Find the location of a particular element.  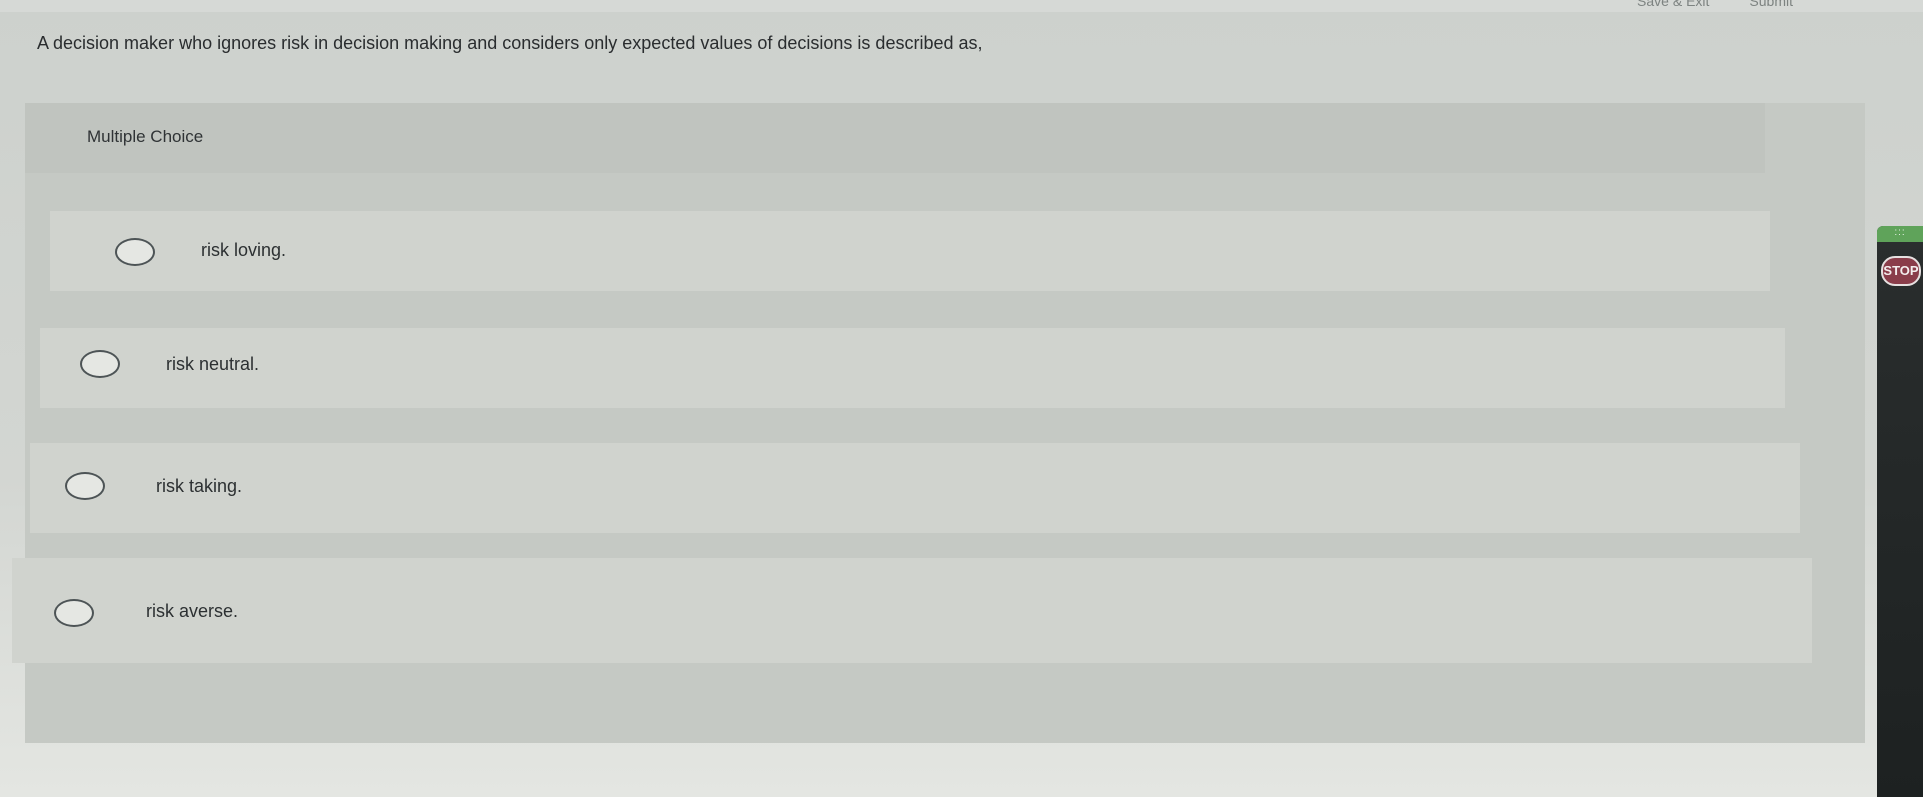

option-risk-averse: risk averse. is located at coordinates (912, 610).